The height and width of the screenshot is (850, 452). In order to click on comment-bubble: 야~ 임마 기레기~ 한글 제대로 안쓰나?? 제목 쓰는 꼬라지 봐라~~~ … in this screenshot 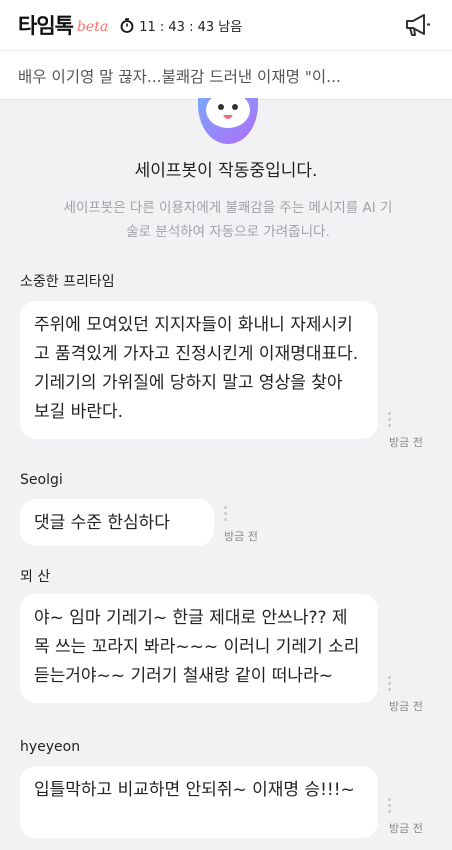, I will do `click(199, 648)`.